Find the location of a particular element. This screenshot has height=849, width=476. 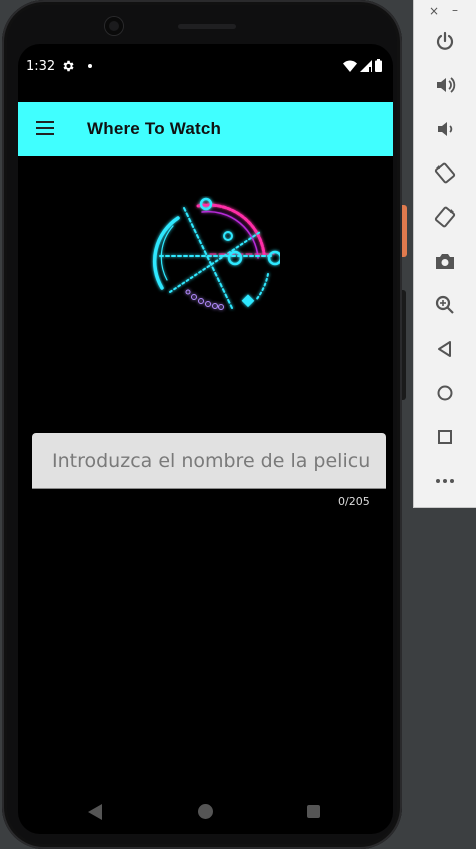

status-time: 1:32 is located at coordinates (41, 66).